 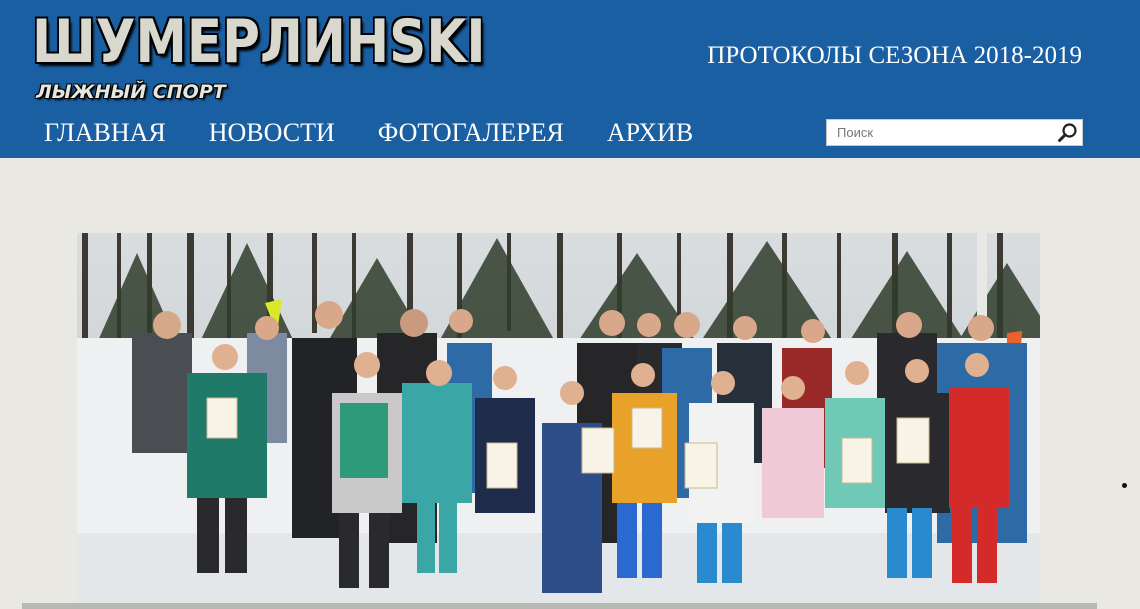 I want to click on nav-item-news: НОВОСТИ, so click(x=272, y=134).